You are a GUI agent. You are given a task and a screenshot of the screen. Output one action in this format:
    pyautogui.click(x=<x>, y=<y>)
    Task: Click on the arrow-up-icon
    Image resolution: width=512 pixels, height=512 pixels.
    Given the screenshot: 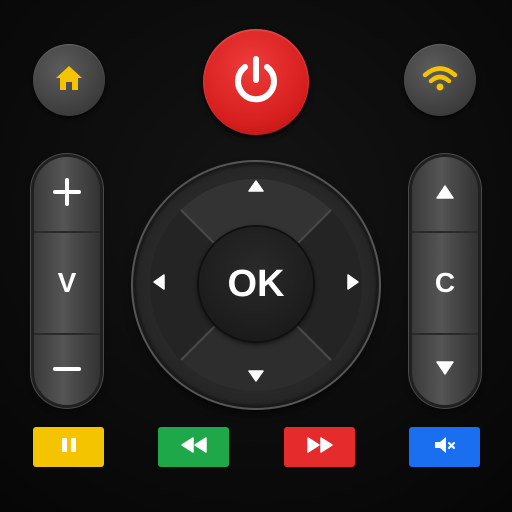 What is the action you would take?
    pyautogui.click(x=256, y=188)
    